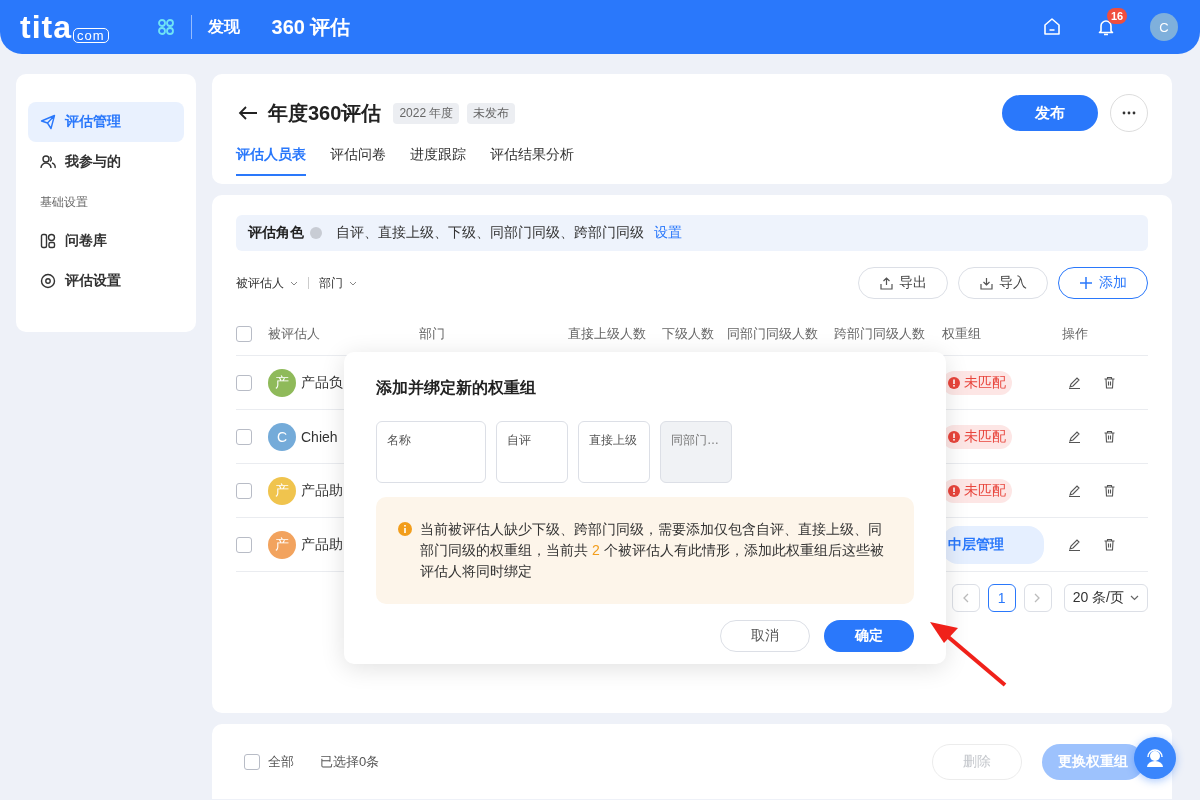 This screenshot has width=1200, height=800. What do you see at coordinates (491, 113) in the screenshot?
I see `status-tag: 未发布` at bounding box center [491, 113].